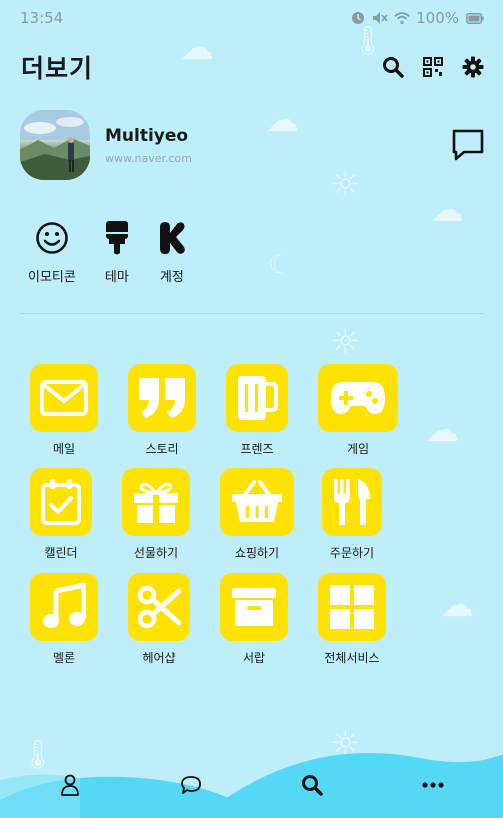 The width and height of the screenshot is (503, 818). What do you see at coordinates (162, 398) in the screenshot?
I see `quote-icon` at bounding box center [162, 398].